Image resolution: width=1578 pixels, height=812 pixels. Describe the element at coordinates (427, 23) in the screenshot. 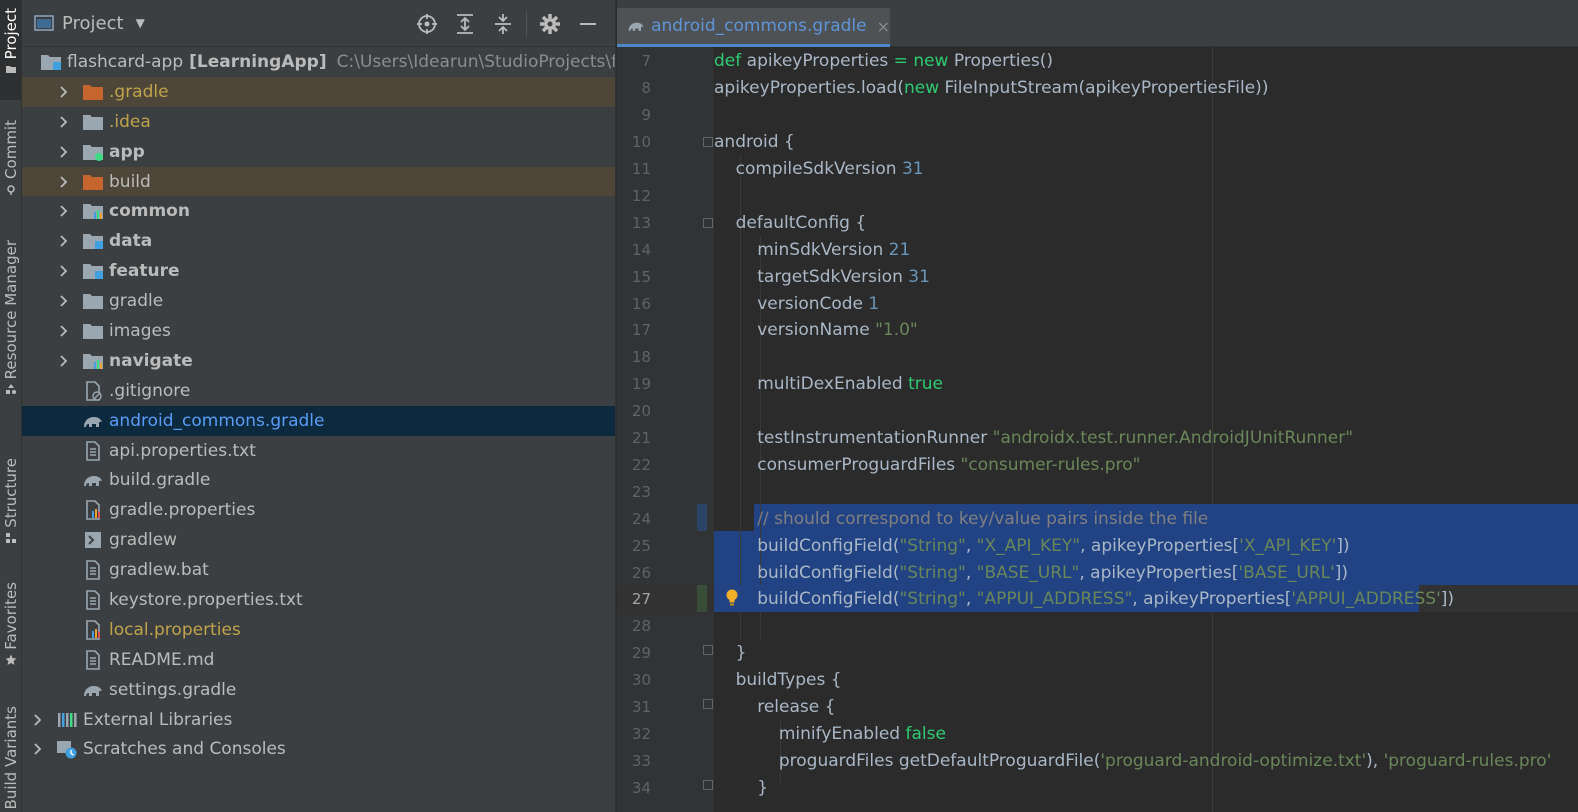

I see `locate-file-button` at that location.